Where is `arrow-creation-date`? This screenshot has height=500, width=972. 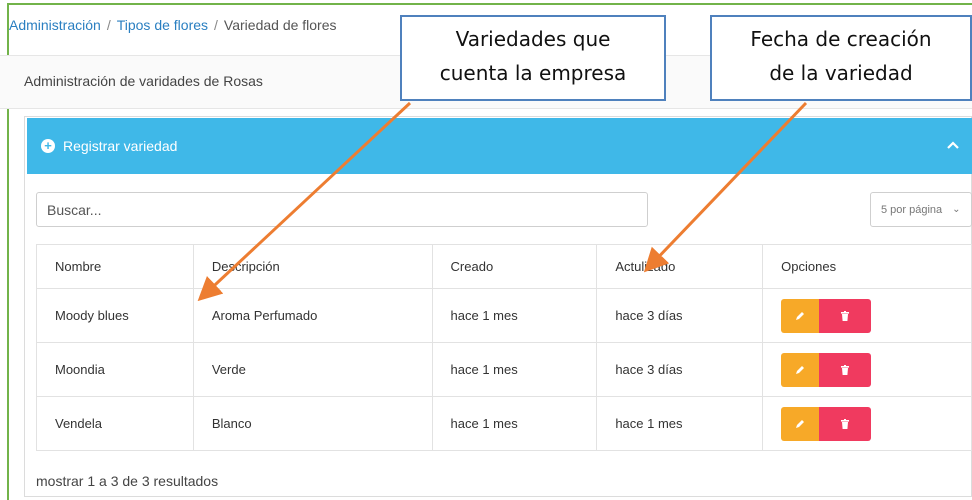
arrow-creation-date is located at coordinates (725, 187).